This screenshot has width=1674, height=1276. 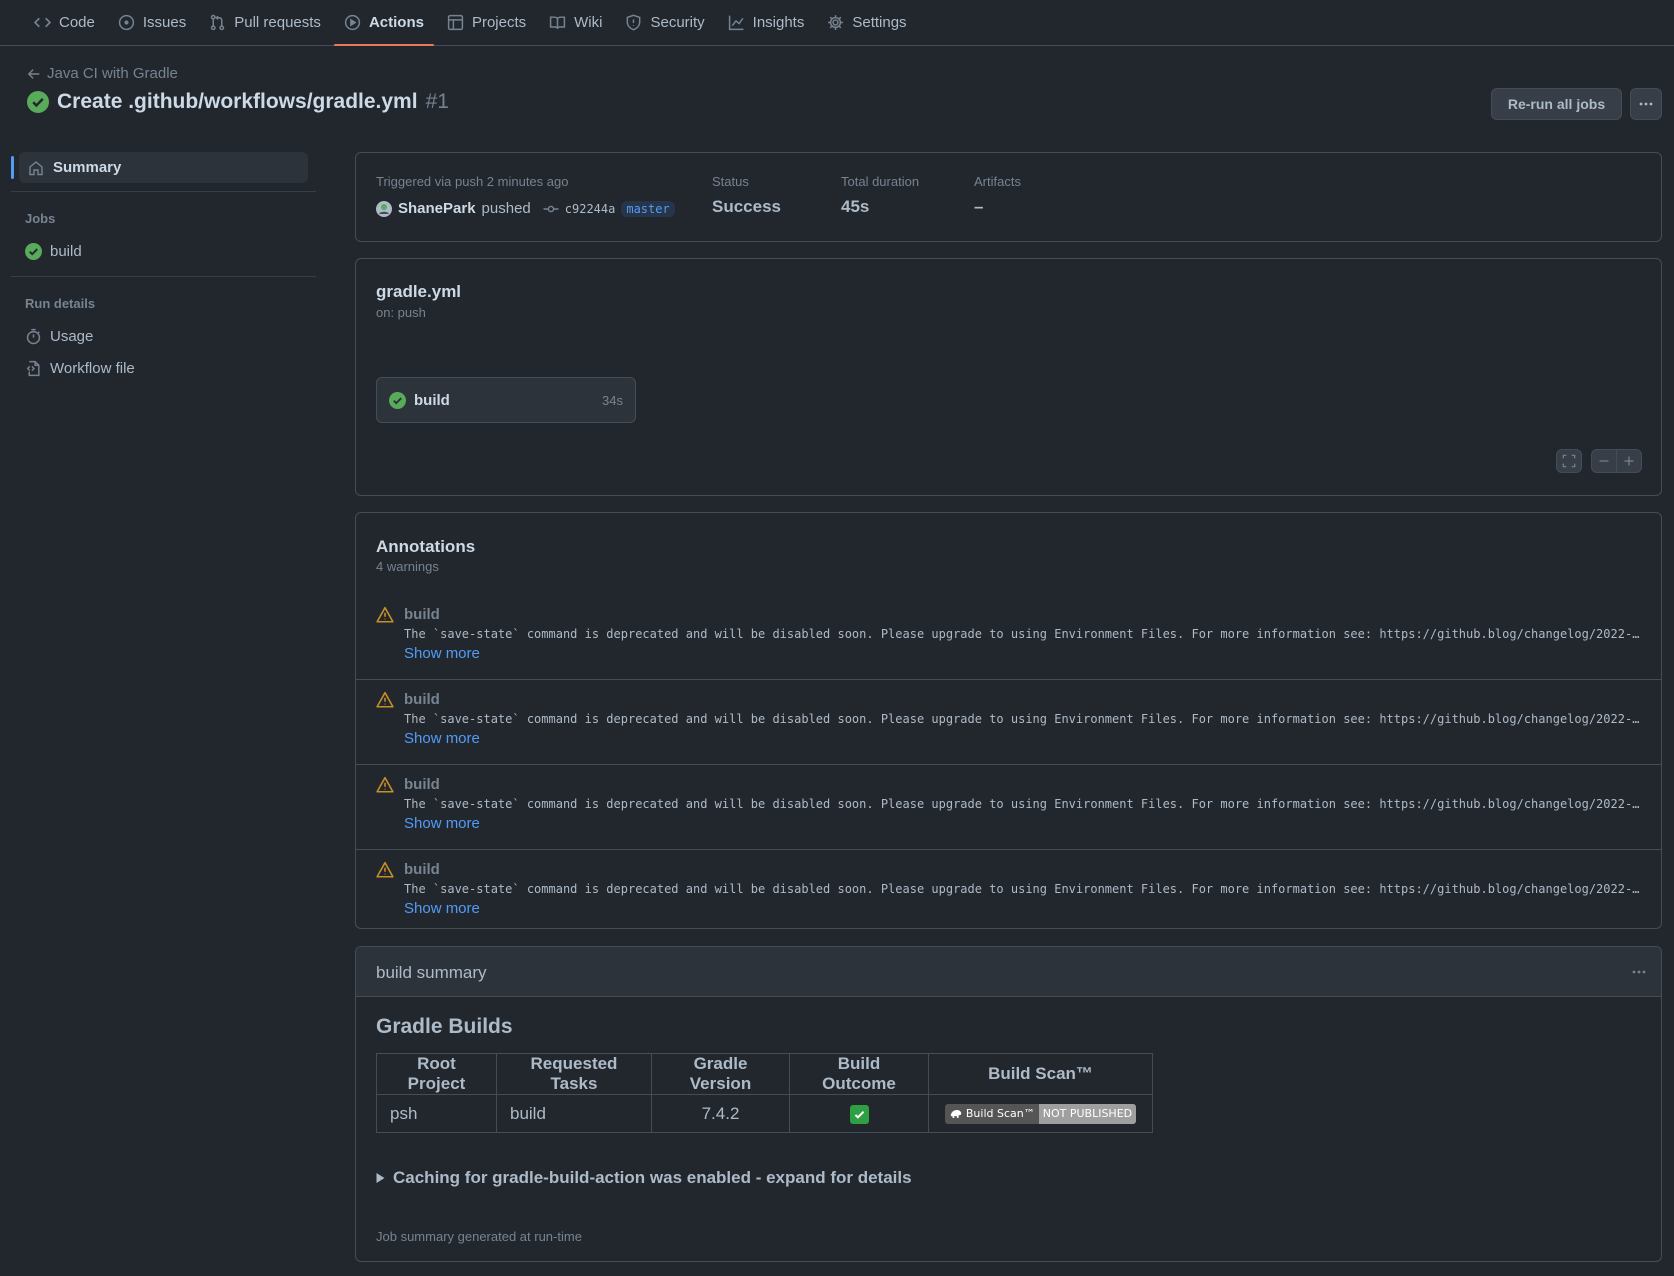 What do you see at coordinates (33, 368) in the screenshot?
I see `file-code-icon` at bounding box center [33, 368].